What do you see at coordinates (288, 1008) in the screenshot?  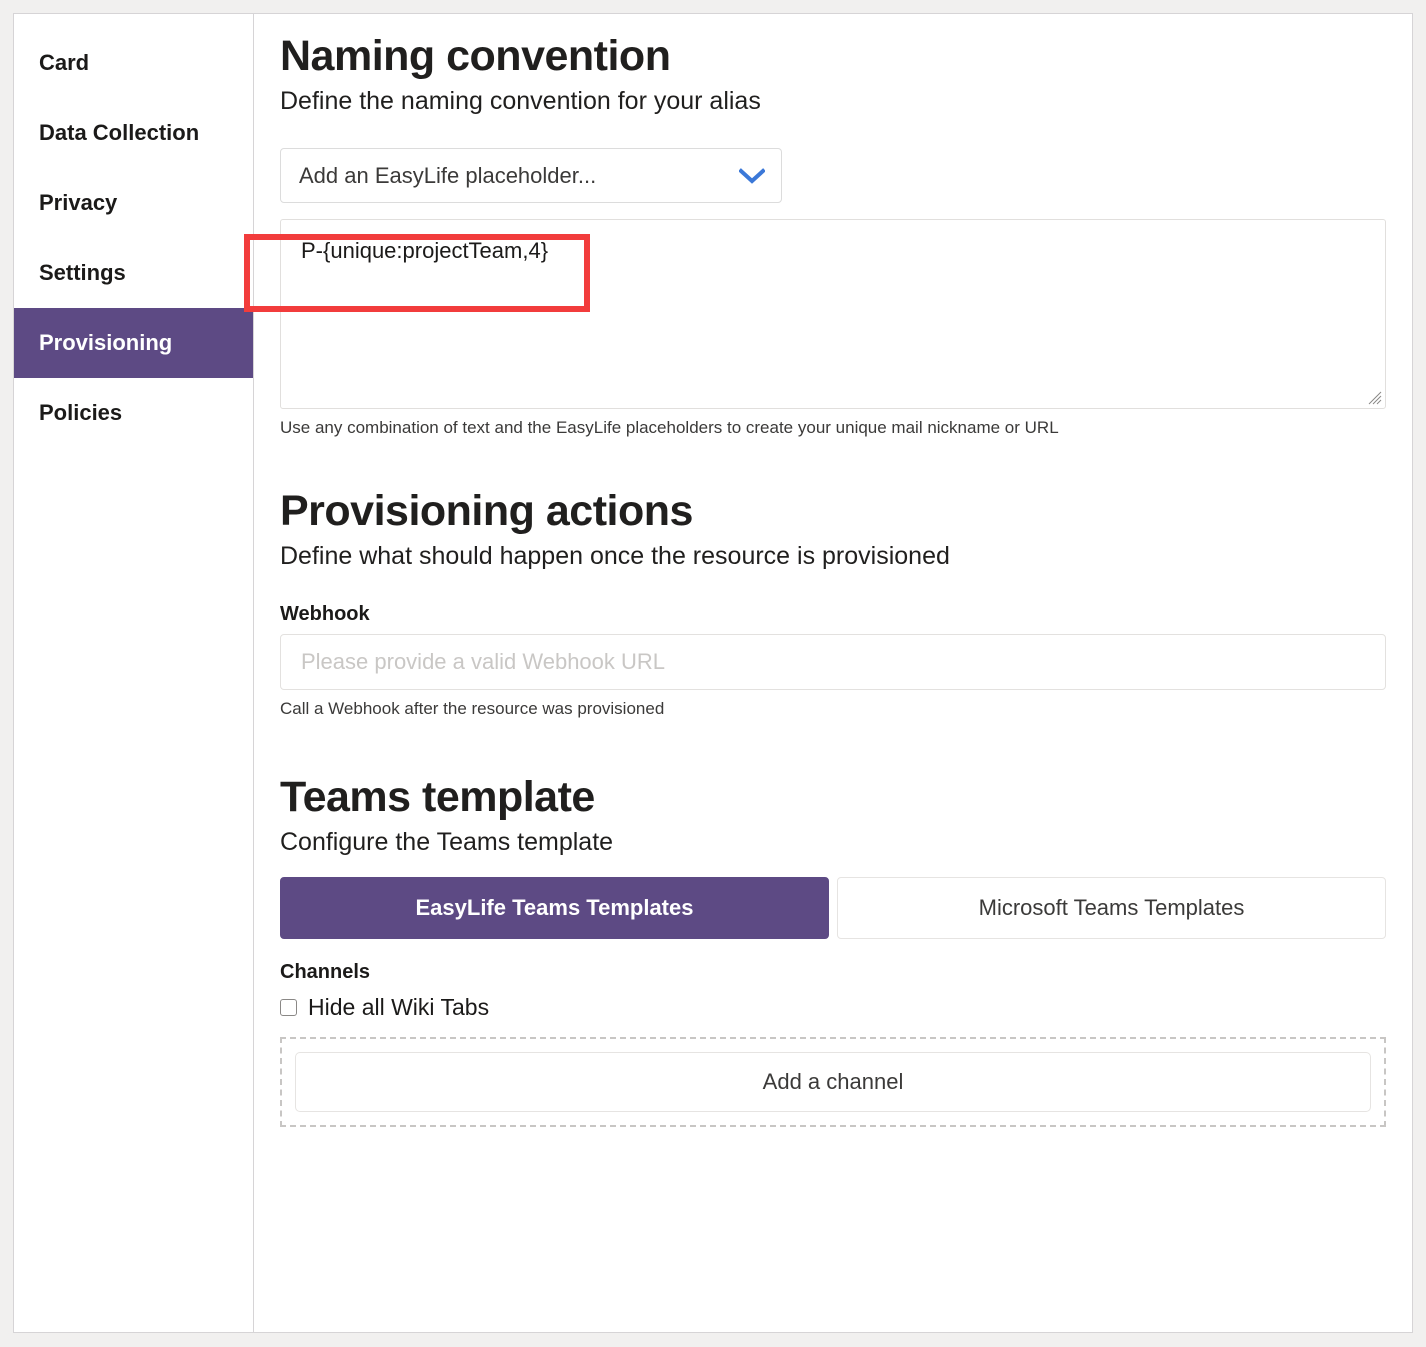 I see `hide-all-wiki-tabs-checkbox` at bounding box center [288, 1008].